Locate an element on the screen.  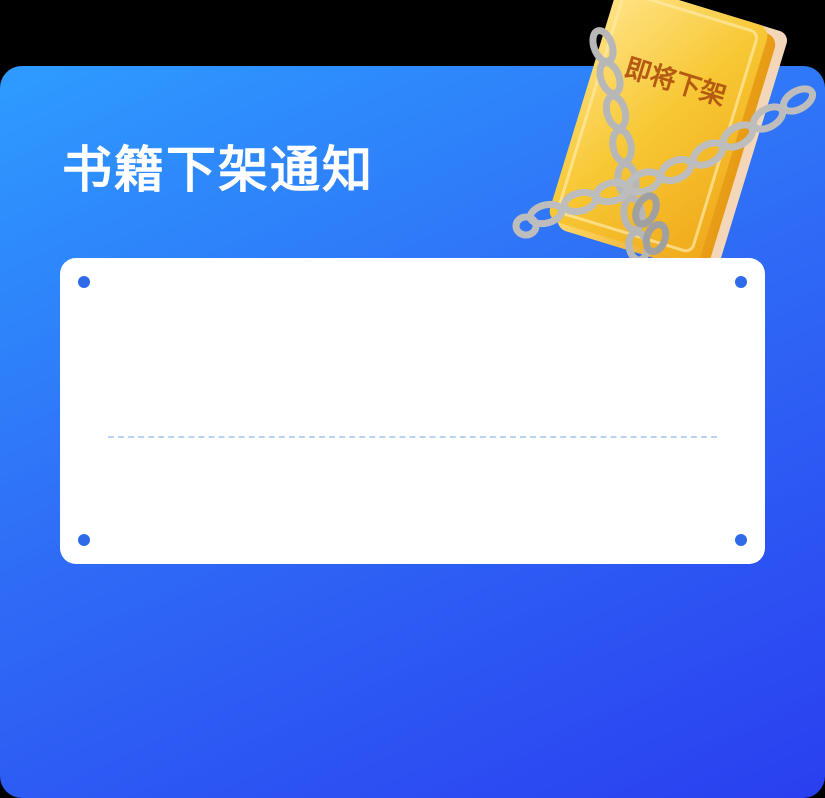
locked-book-illustration: 即将下架 is located at coordinates (665, 135).